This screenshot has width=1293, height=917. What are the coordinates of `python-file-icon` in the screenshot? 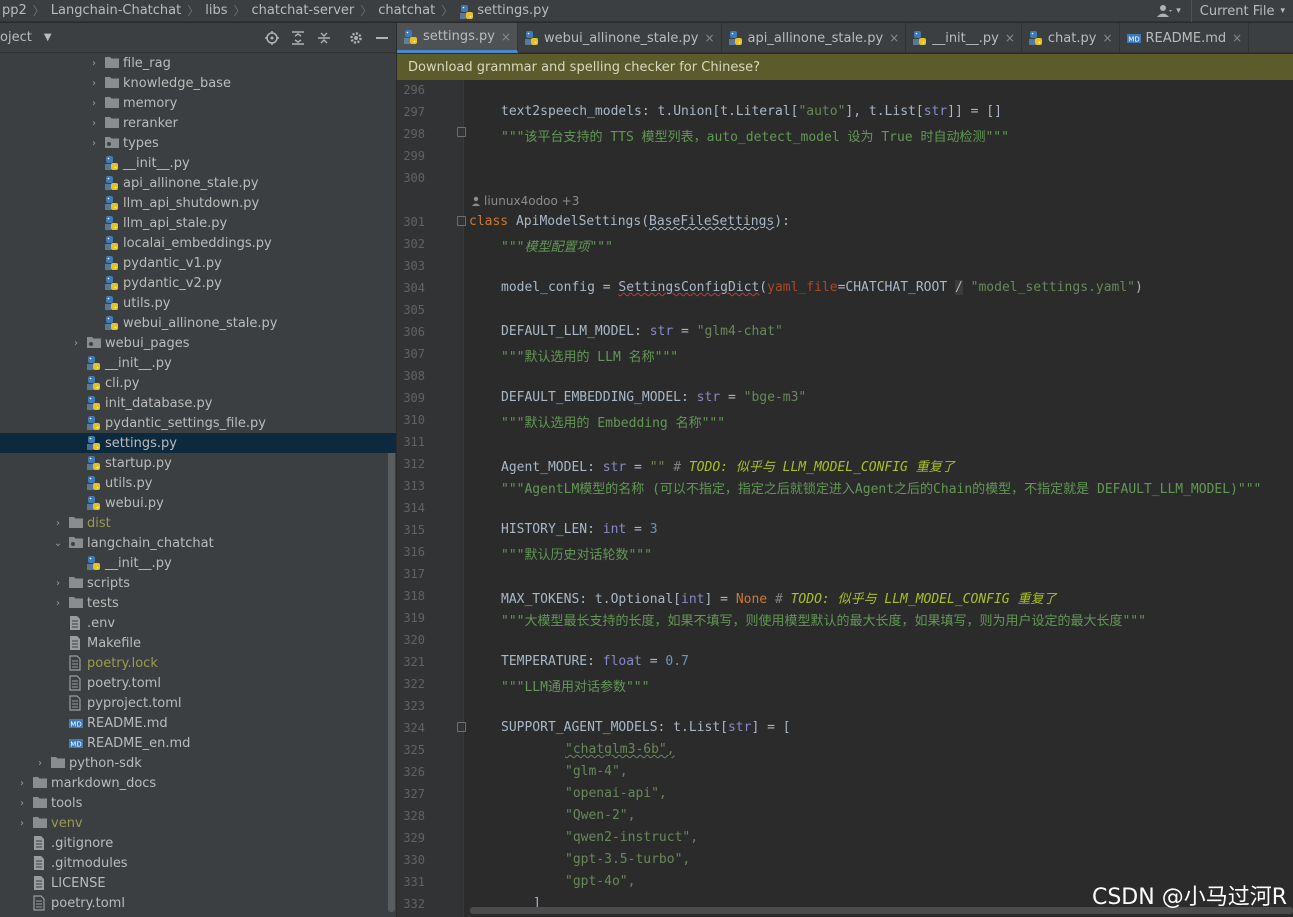 It's located at (411, 37).